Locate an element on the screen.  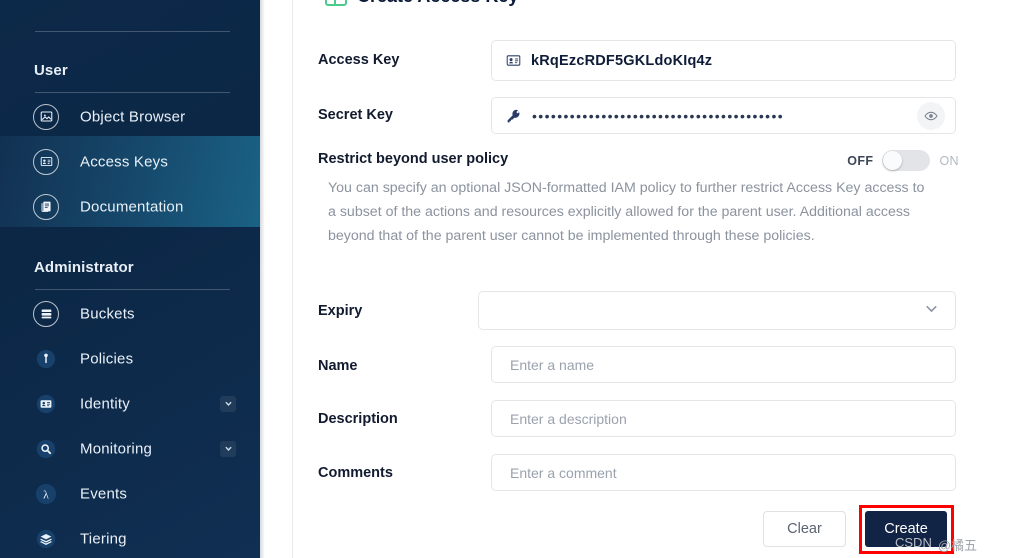
sidebar-divider-top is located at coordinates (132, 31).